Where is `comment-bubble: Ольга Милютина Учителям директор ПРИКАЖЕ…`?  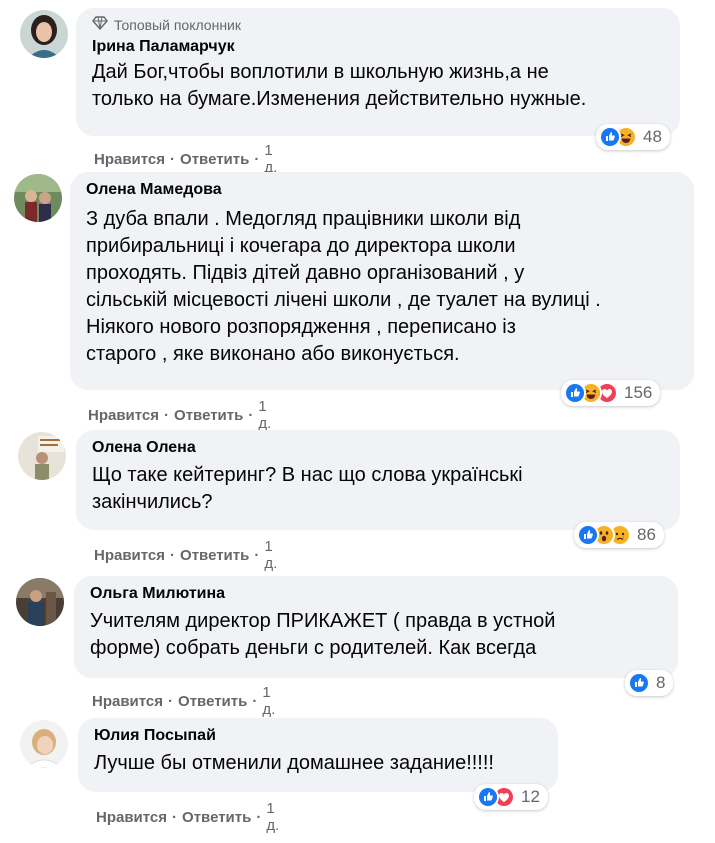 comment-bubble: Ольга Милютина Учителям директор ПРИКАЖЕ… is located at coordinates (376, 627).